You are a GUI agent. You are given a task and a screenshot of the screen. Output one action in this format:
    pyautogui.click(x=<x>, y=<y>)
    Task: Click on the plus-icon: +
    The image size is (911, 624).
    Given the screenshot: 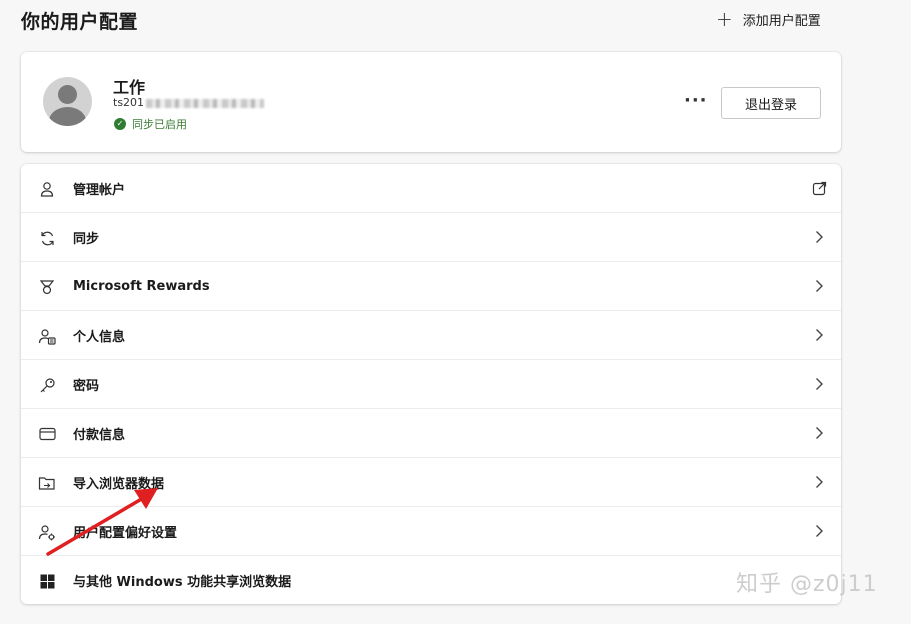 What is the action you would take?
    pyautogui.click(x=724, y=19)
    